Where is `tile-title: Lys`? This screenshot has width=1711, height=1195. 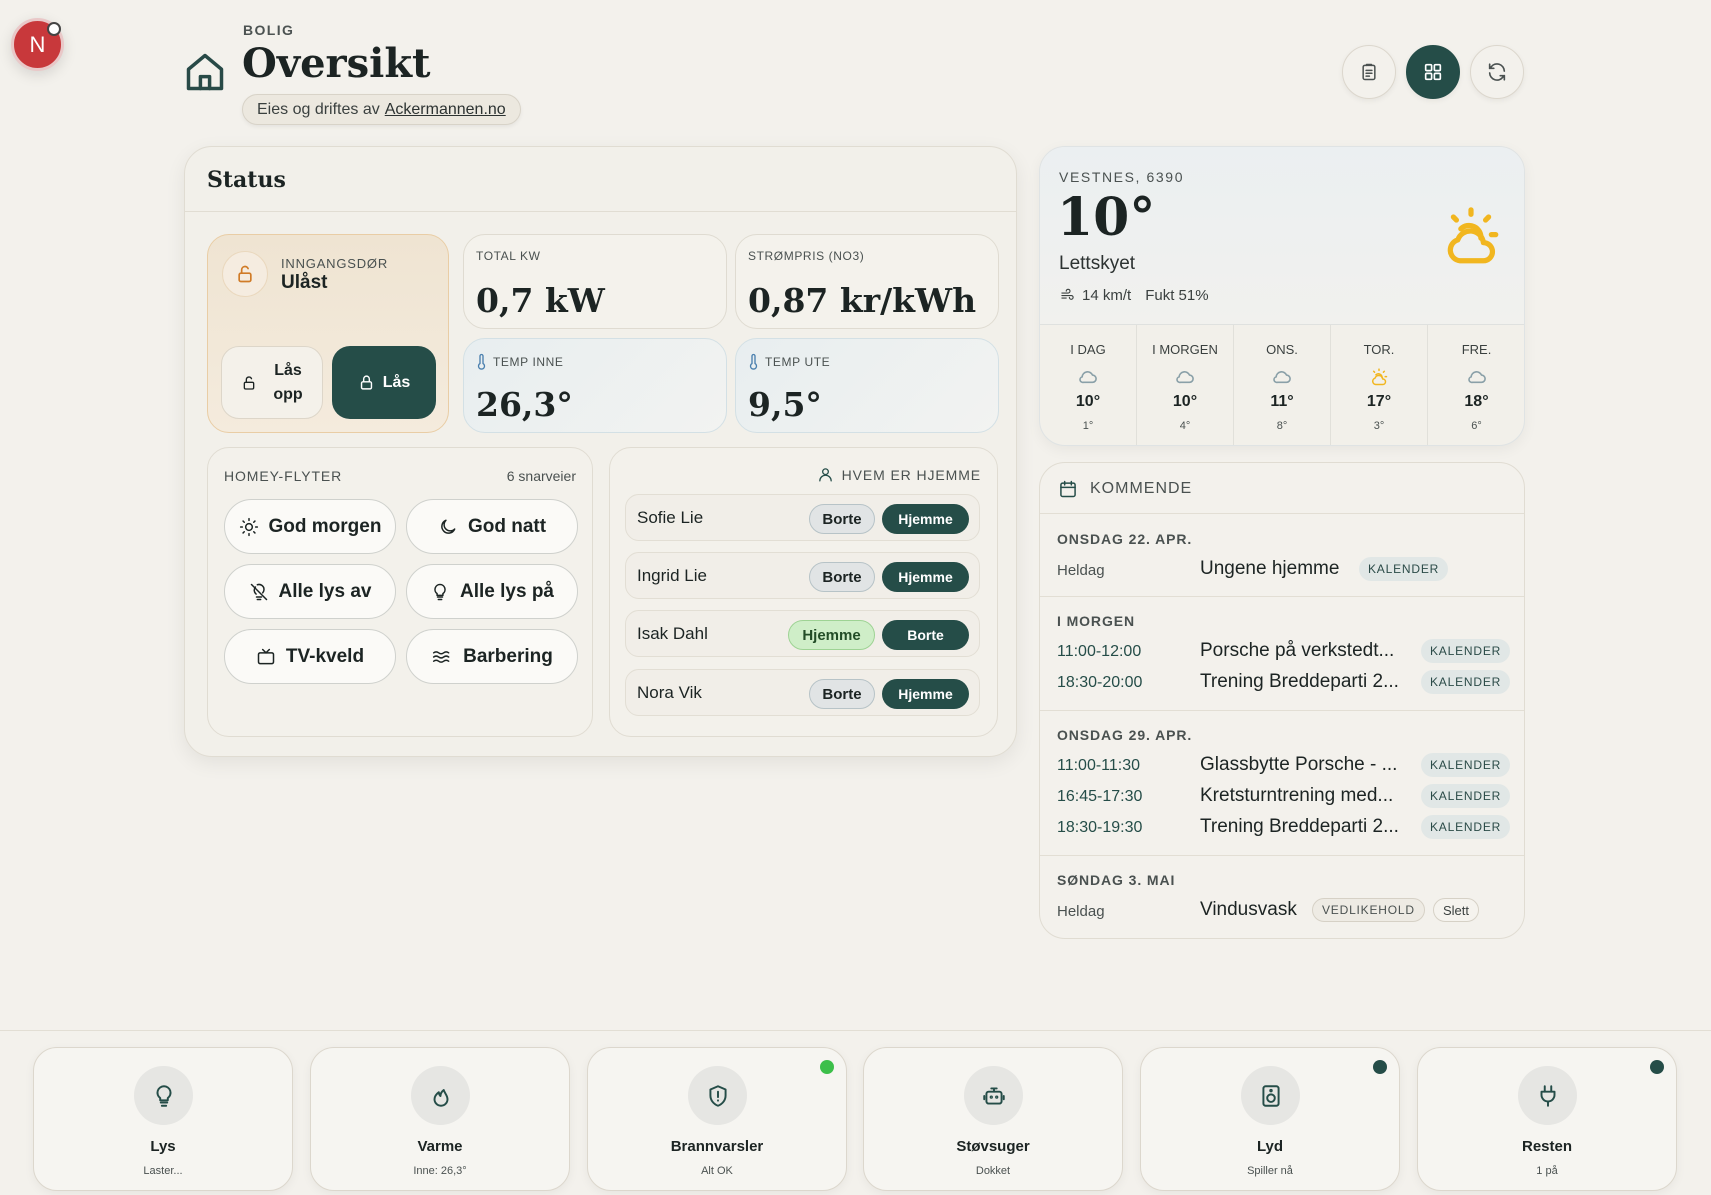
tile-title: Lys is located at coordinates (163, 1146).